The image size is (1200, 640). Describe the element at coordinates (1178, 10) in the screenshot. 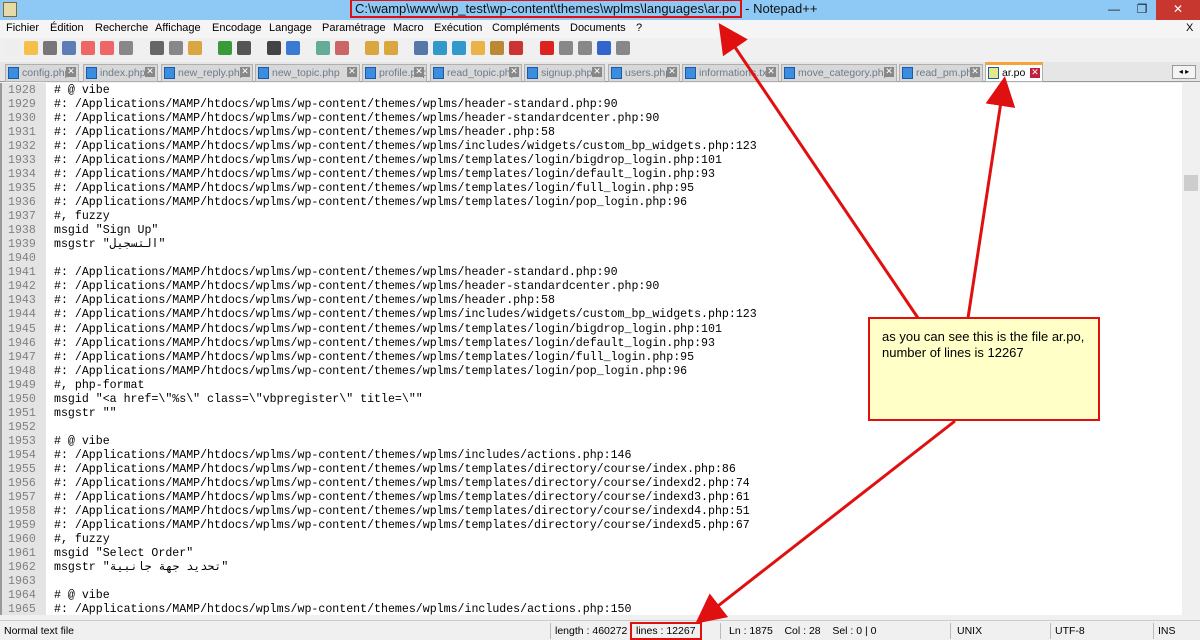

I see `close-button: ✕` at that location.